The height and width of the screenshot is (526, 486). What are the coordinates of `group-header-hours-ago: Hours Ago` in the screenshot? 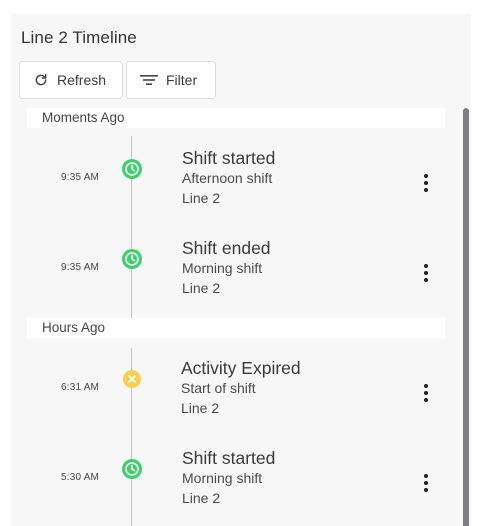 It's located at (236, 328).